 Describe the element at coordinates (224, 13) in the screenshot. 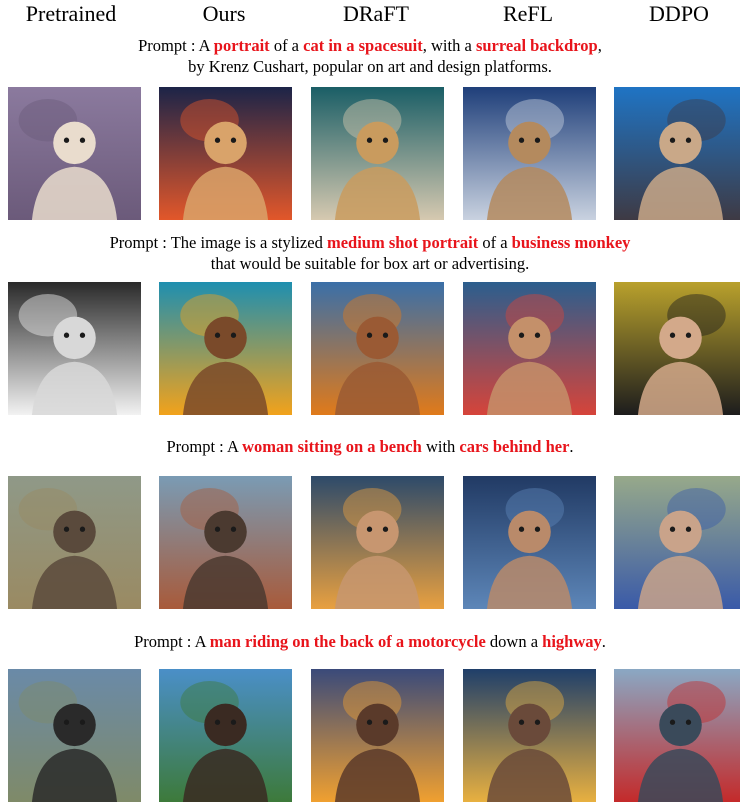

I see `column-header-ours: Ours` at that location.